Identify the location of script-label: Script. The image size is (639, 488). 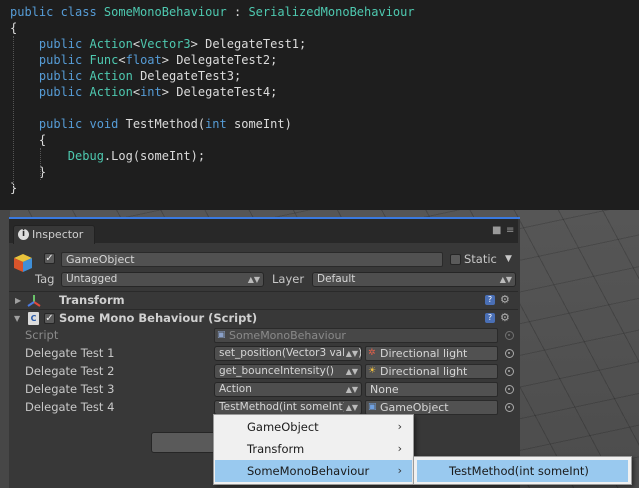
(42, 335).